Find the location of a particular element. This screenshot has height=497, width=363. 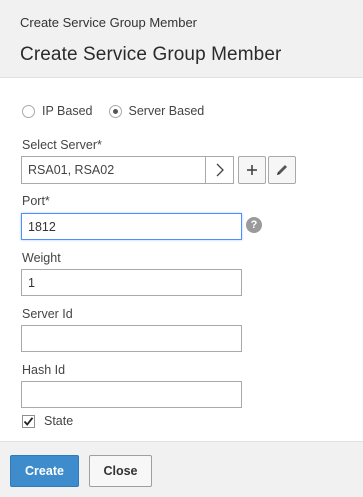

ip-based-label: IP Based is located at coordinates (67, 111).